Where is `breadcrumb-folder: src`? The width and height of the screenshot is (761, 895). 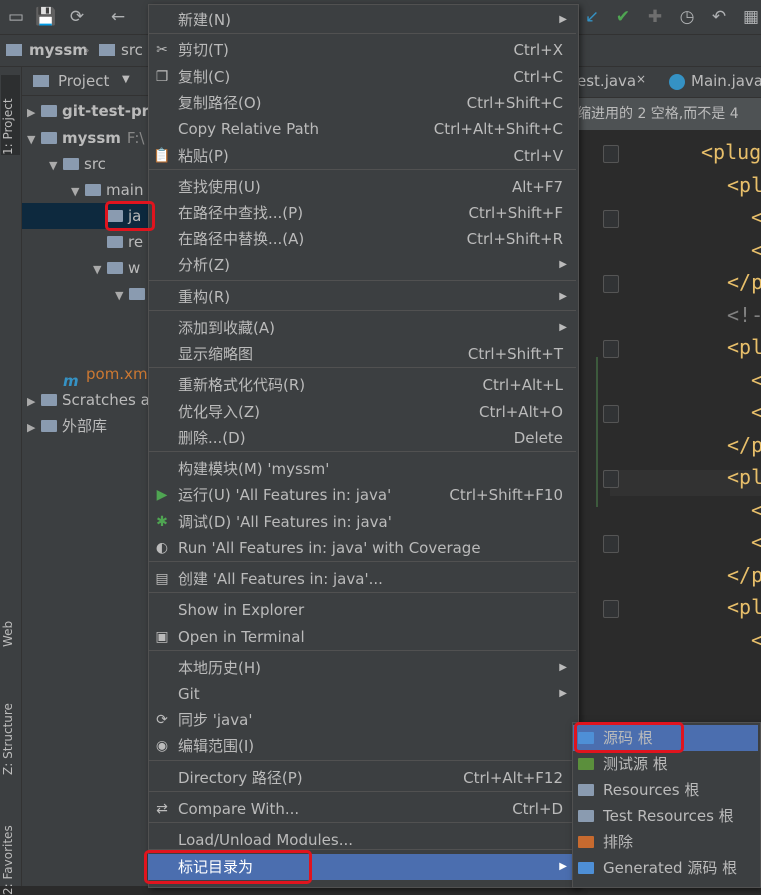 breadcrumb-folder: src is located at coordinates (132, 50).